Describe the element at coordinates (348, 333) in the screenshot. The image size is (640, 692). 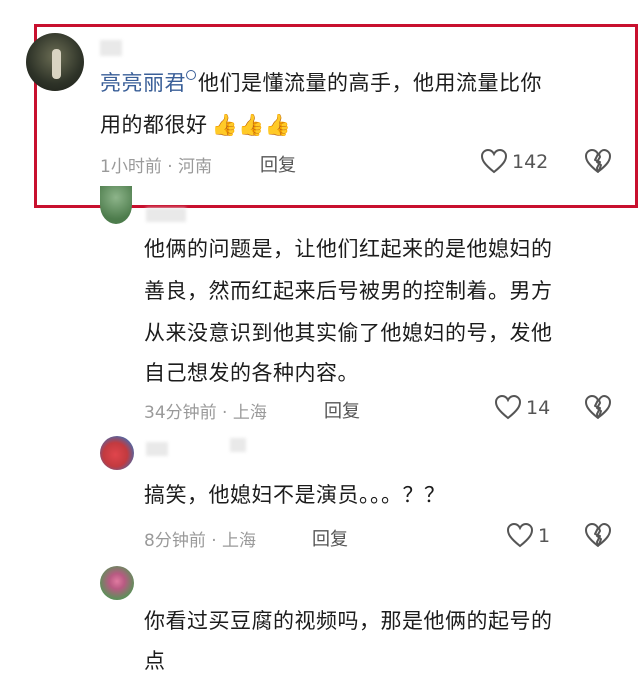
I see `comment-text-line: 从来没意识到他其实偷了他媳妇的号，发他` at that location.